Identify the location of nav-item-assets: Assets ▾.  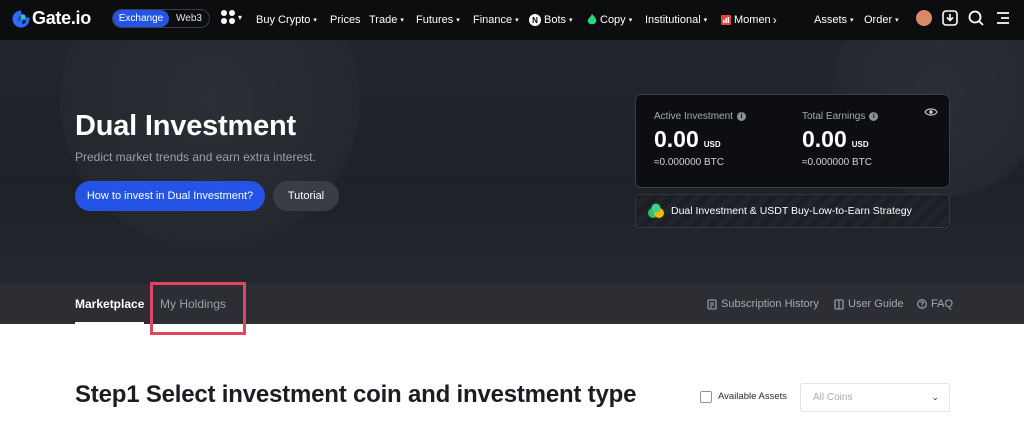
(834, 20).